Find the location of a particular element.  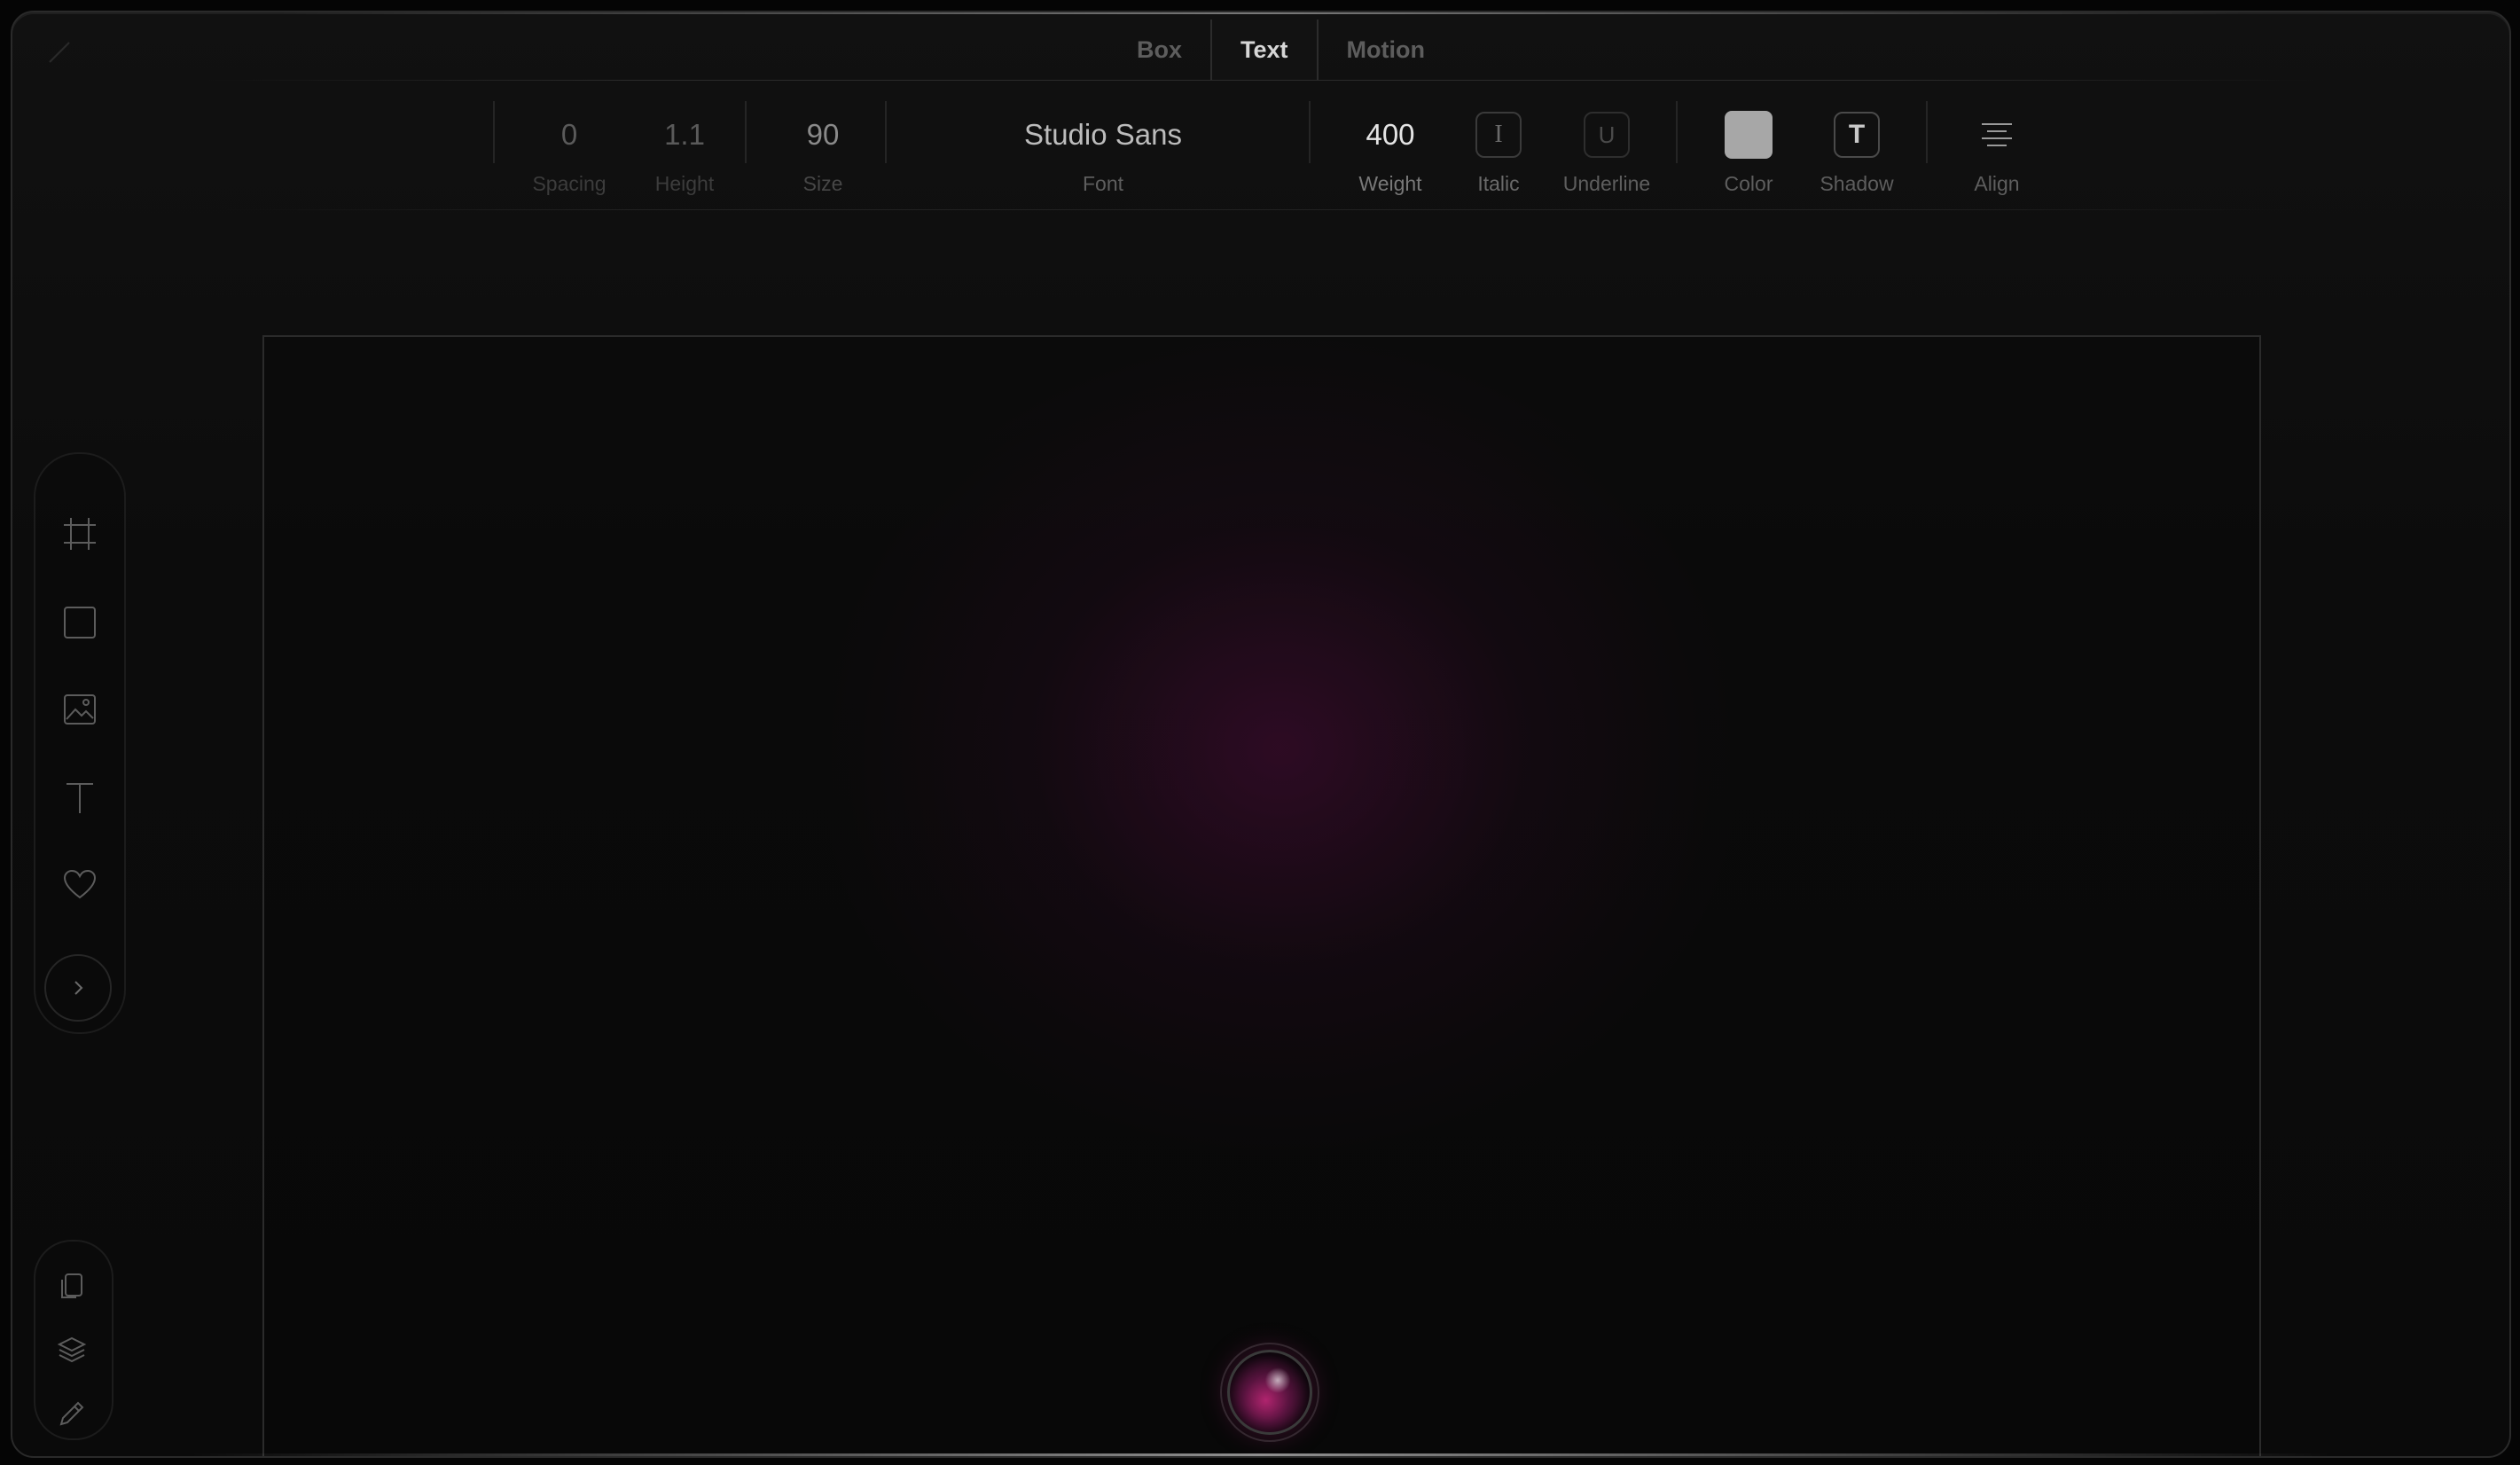

align-control: Align is located at coordinates (1997, 149).